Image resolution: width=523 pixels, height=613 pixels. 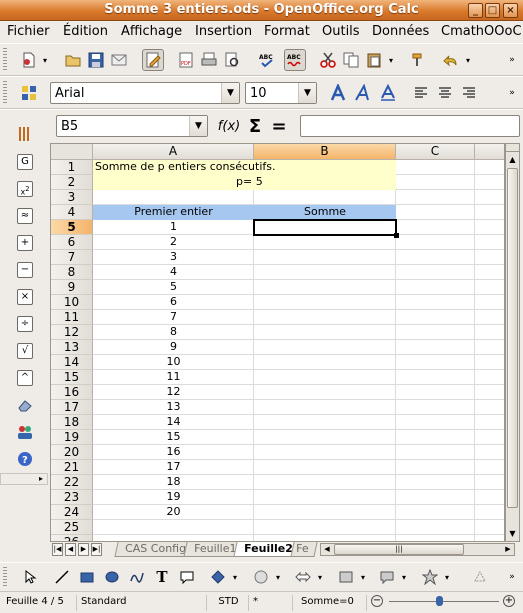 I want to click on row-header-17: 17, so click(x=72, y=407).